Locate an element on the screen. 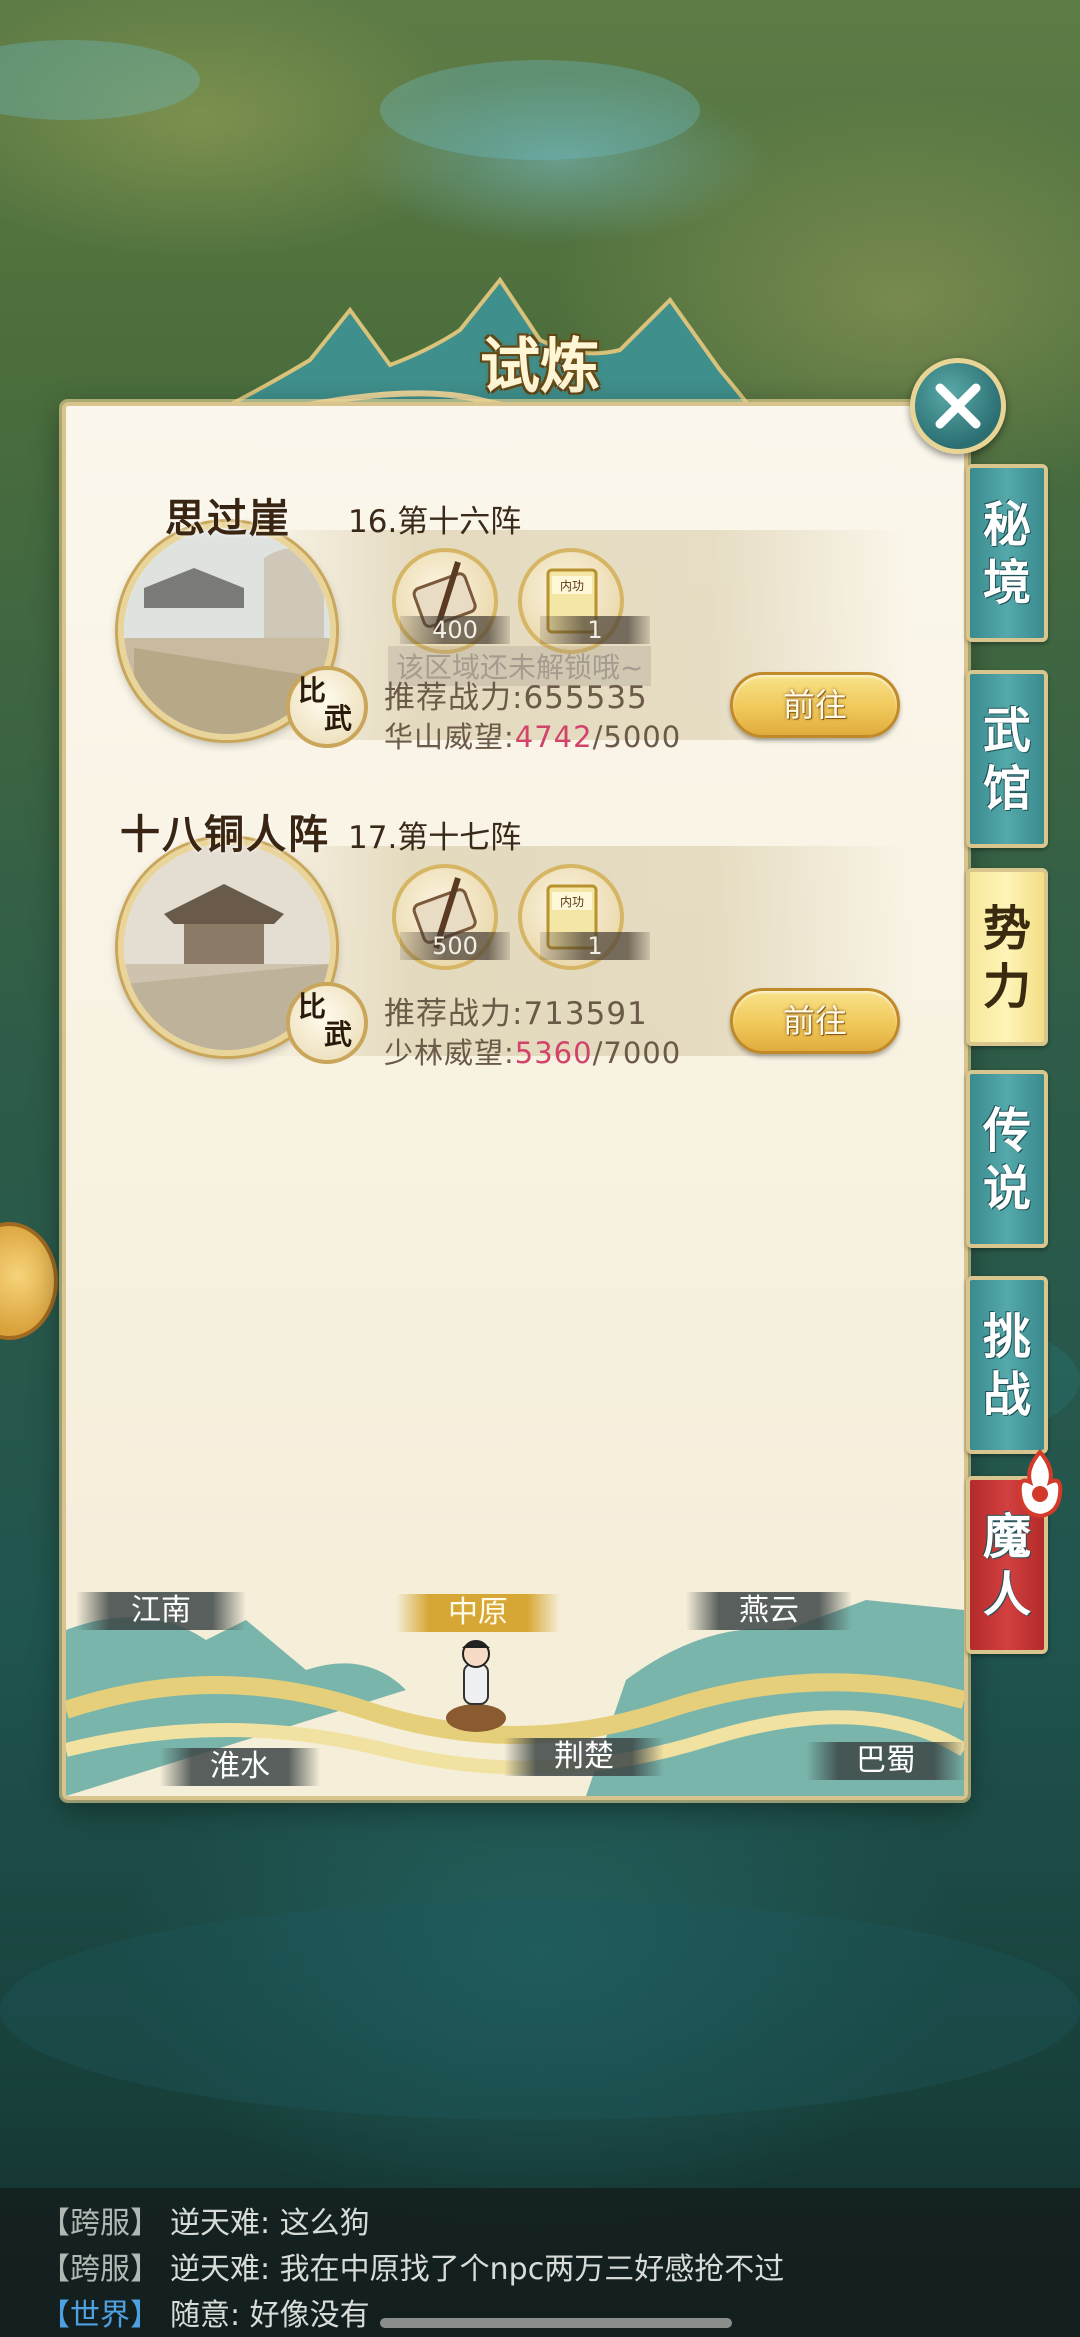 Image resolution: width=1080 pixels, height=2337 pixels. stage-number: 16.第十六阵 is located at coordinates (435, 522).